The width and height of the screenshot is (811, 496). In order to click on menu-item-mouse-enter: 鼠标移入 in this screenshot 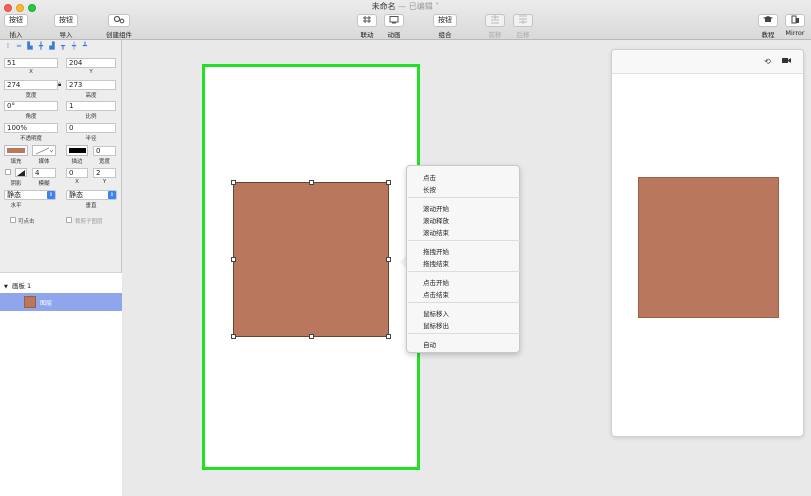, I will do `click(436, 313)`.